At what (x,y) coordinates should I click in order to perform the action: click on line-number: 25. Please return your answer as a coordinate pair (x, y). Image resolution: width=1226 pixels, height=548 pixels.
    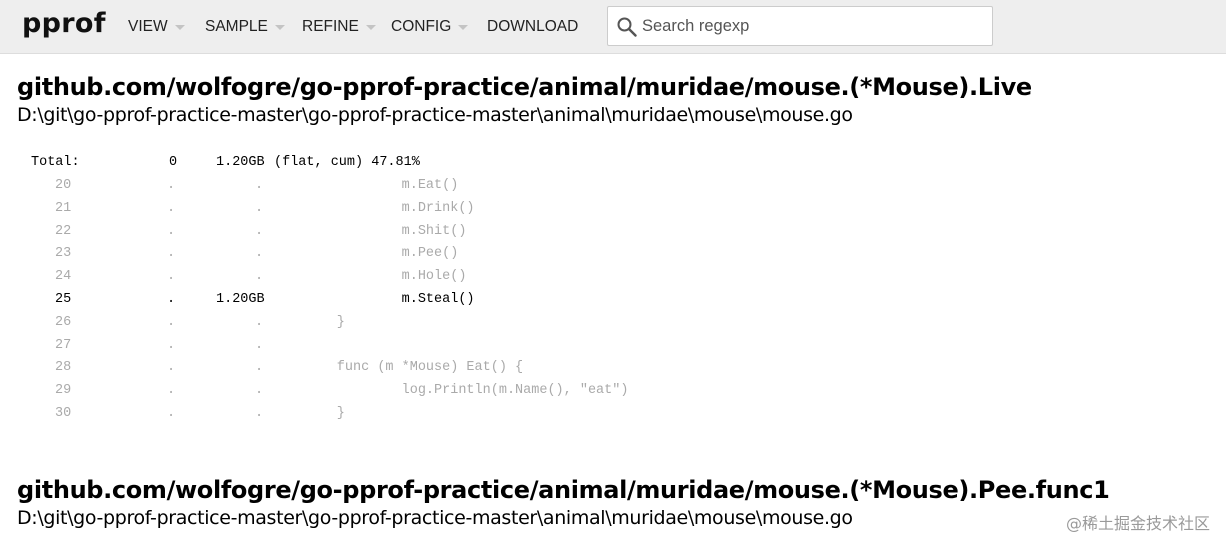
    Looking at the image, I should click on (63, 299).